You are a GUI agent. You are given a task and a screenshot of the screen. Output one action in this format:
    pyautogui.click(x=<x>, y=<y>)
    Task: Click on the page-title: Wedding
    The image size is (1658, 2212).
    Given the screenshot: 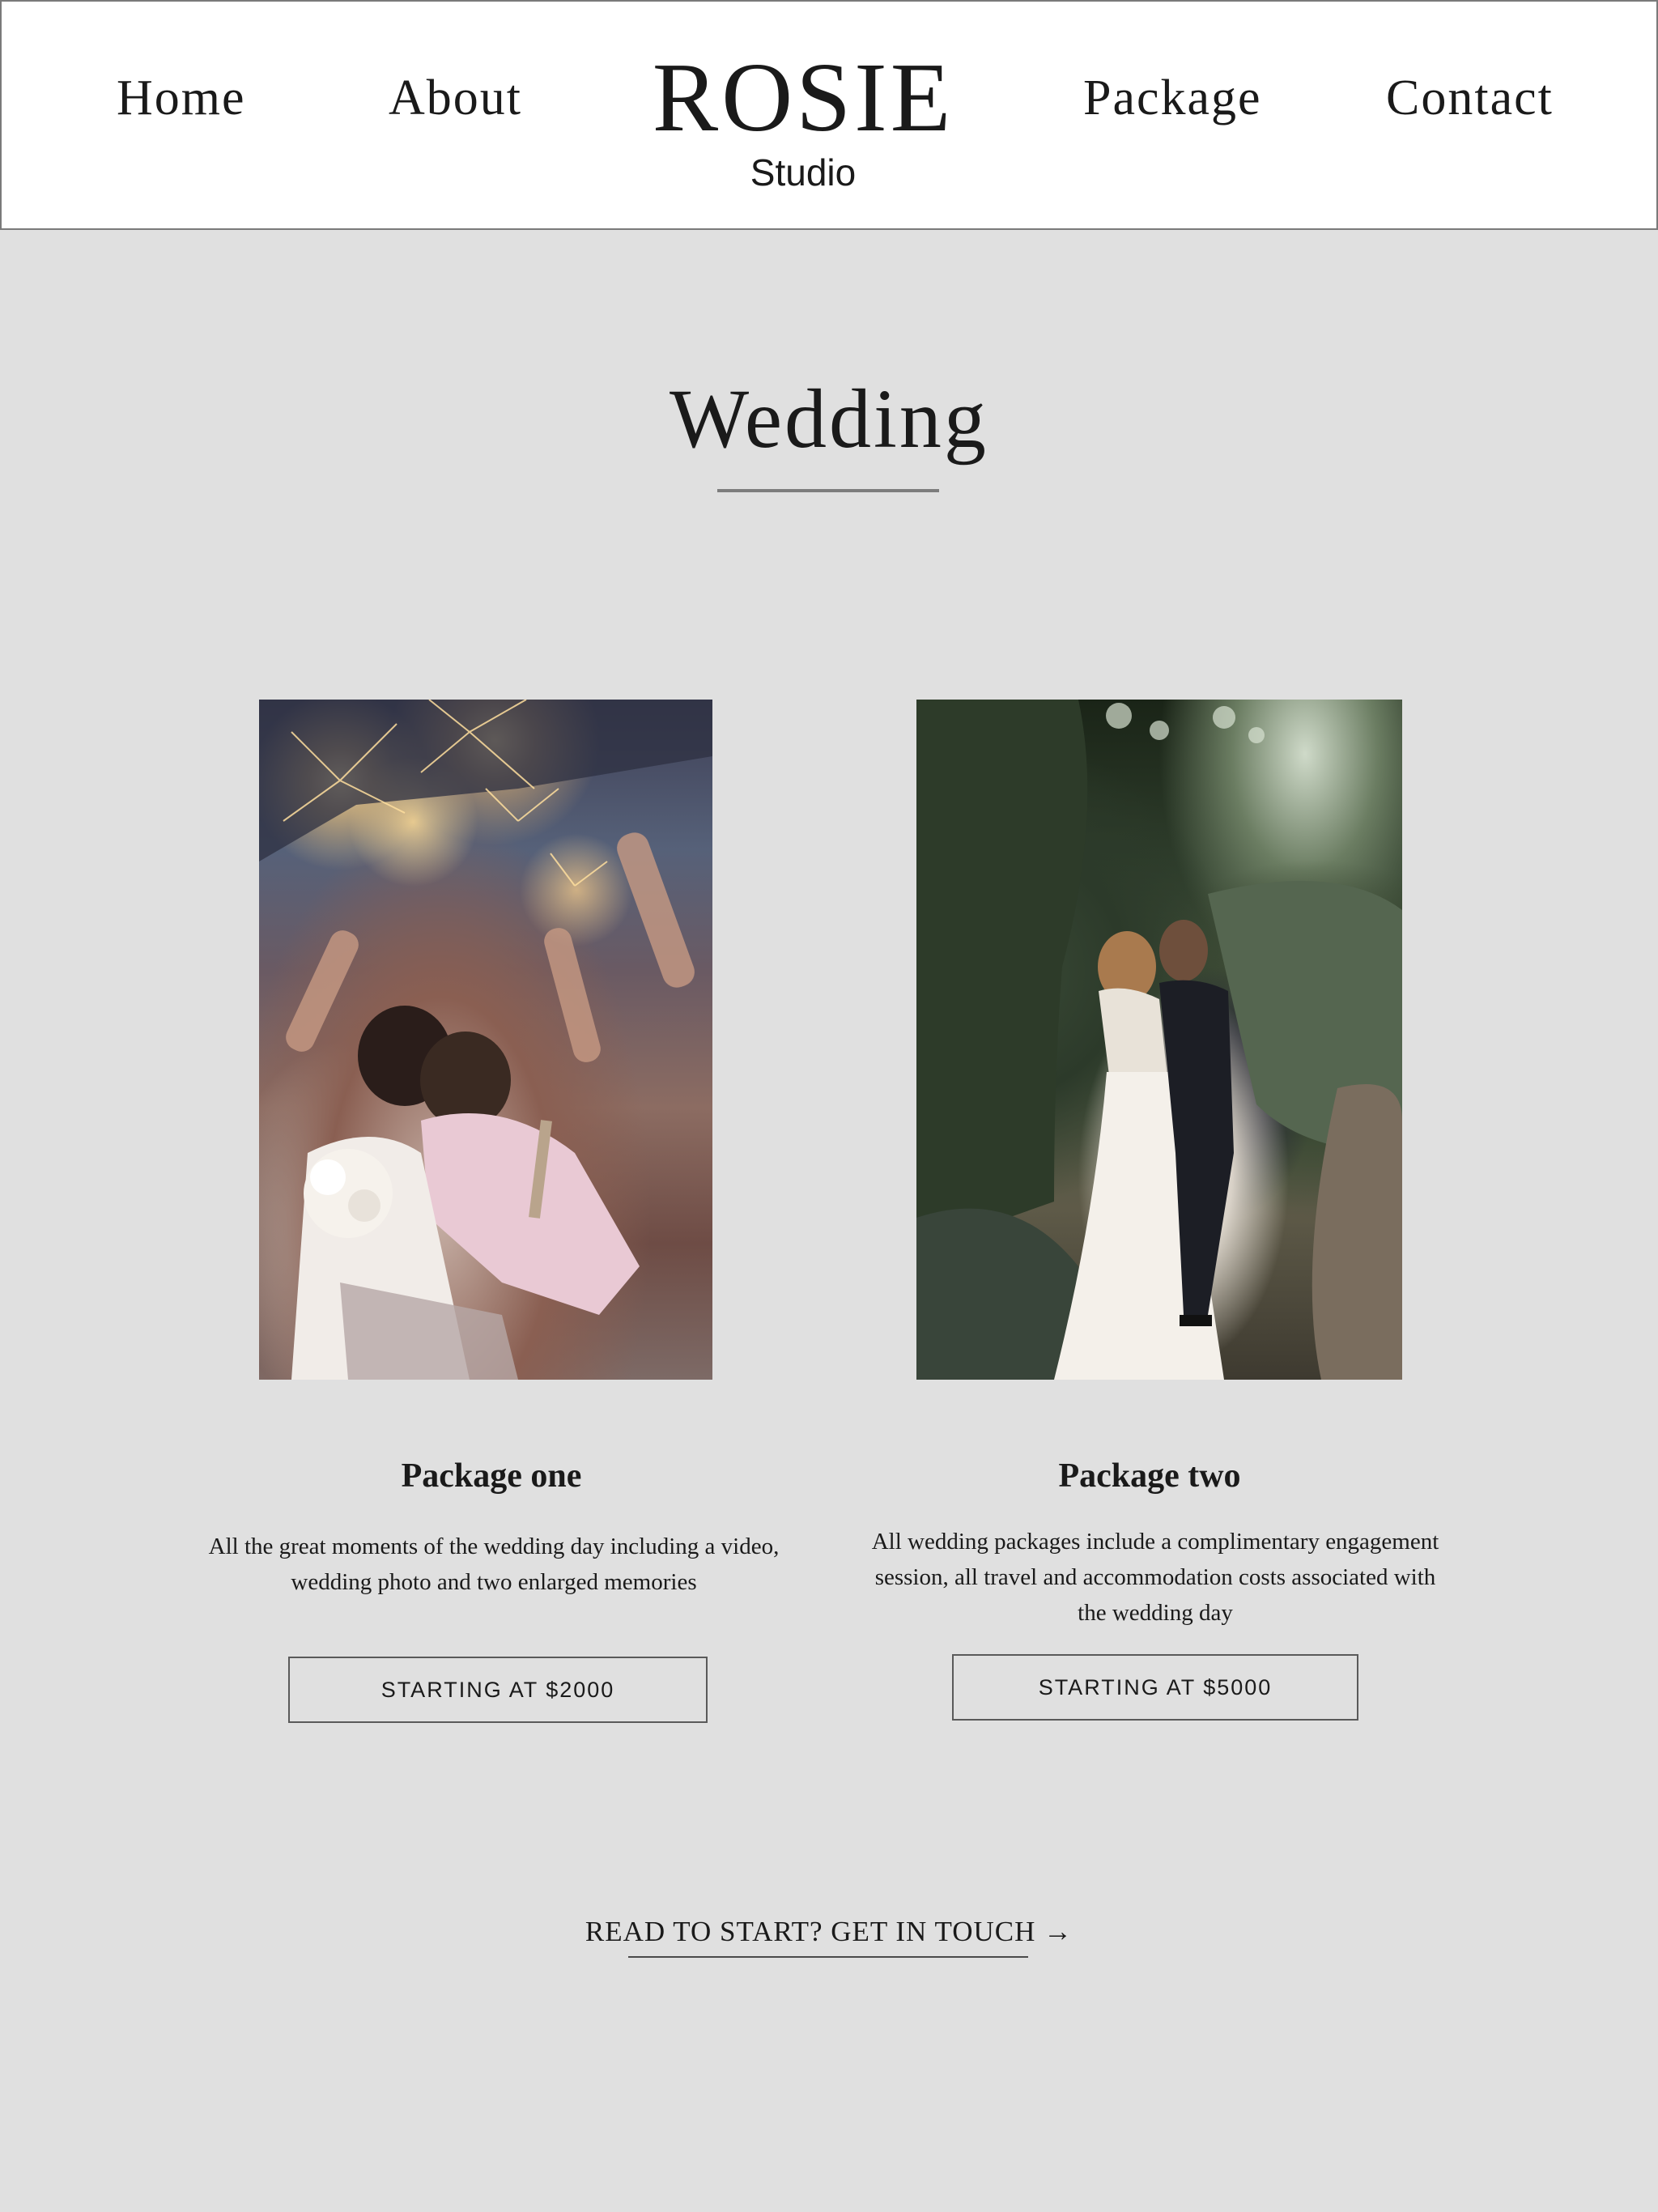 What is the action you would take?
    pyautogui.click(x=829, y=419)
    